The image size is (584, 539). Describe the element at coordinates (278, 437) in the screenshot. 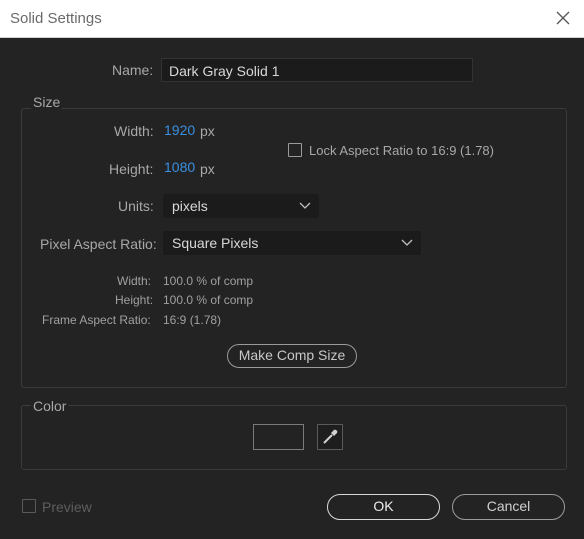

I see `color-swatch` at that location.